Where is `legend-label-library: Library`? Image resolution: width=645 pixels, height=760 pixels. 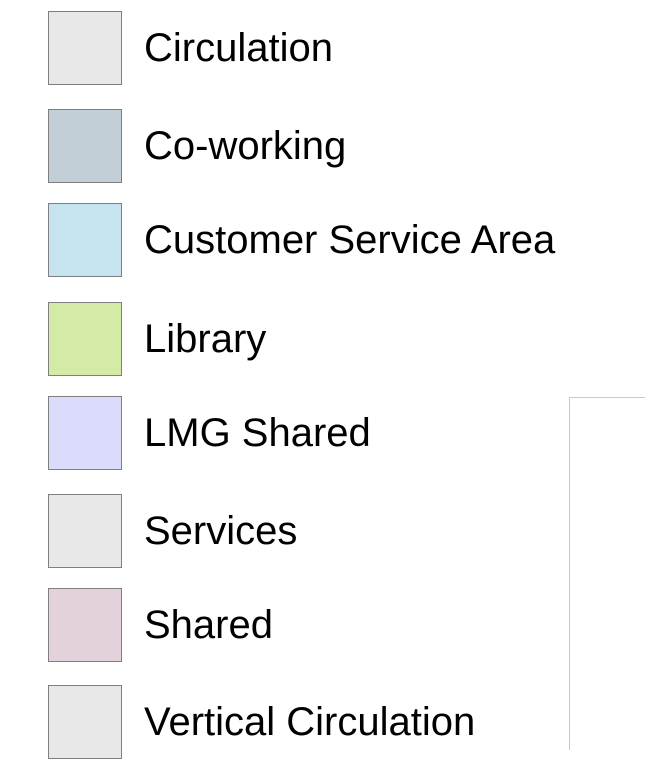 legend-label-library: Library is located at coordinates (205, 339).